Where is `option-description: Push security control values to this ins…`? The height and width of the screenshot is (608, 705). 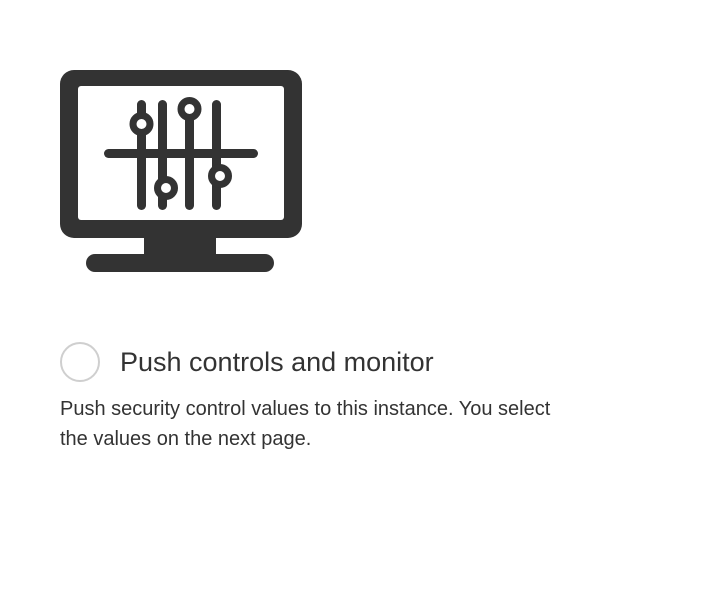 option-description: Push security control values to this ins… is located at coordinates (305, 424).